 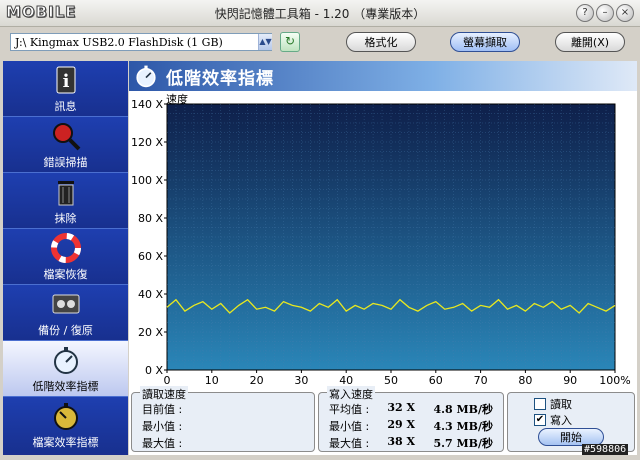 I want to click on x-axis-ticks: 0 10 20 30 40 50 60 70 80 90 100%, so click(x=397, y=378).